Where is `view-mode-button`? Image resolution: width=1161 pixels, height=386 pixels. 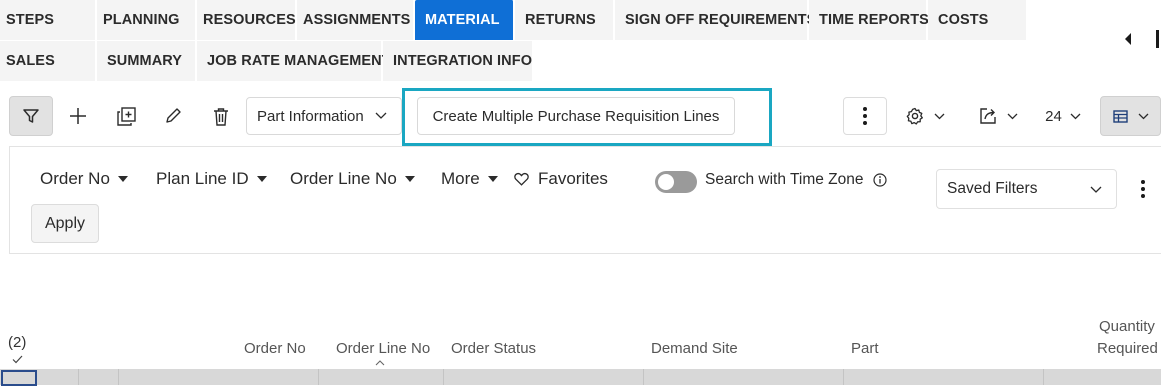
view-mode-button is located at coordinates (1130, 116).